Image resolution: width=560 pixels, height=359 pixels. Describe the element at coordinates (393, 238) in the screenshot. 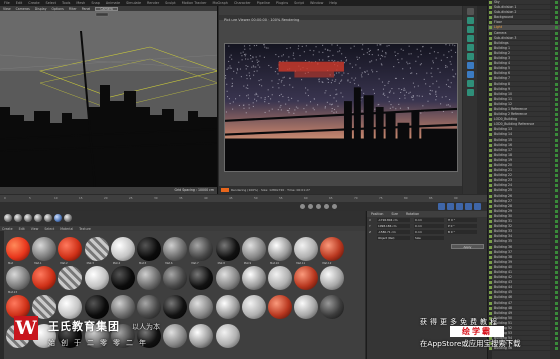

I see `coordinate-mode-select: Object (Rel)` at that location.